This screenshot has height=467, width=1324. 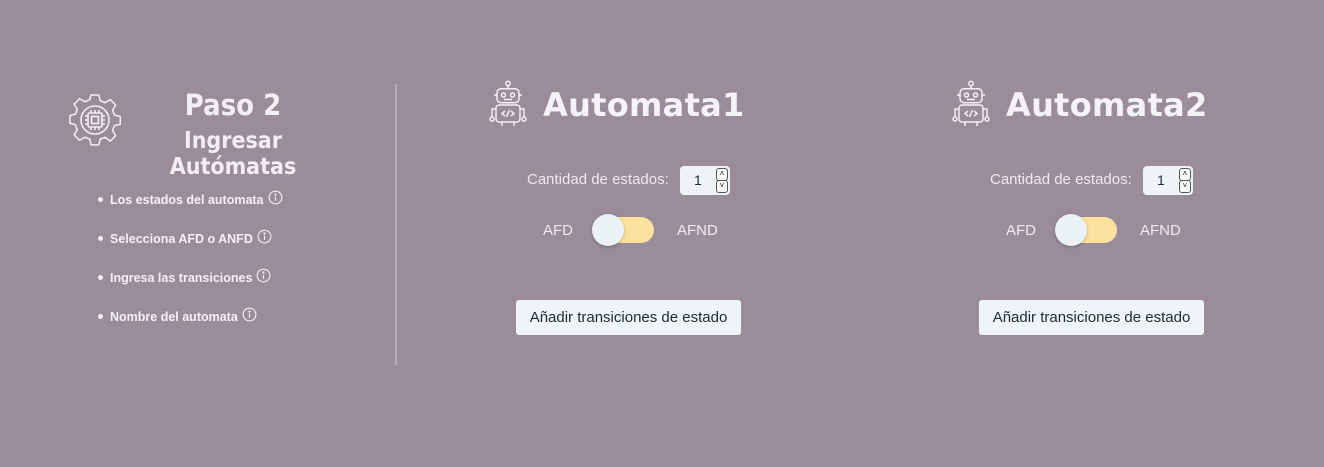 What do you see at coordinates (644, 105) in the screenshot?
I see `automata-title: Automata1` at bounding box center [644, 105].